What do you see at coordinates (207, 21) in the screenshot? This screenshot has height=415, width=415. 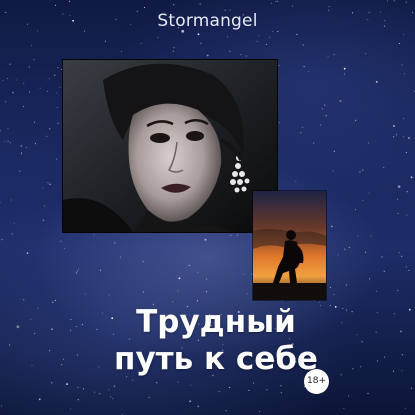 I see `author-name: Stormangel` at bounding box center [207, 21].